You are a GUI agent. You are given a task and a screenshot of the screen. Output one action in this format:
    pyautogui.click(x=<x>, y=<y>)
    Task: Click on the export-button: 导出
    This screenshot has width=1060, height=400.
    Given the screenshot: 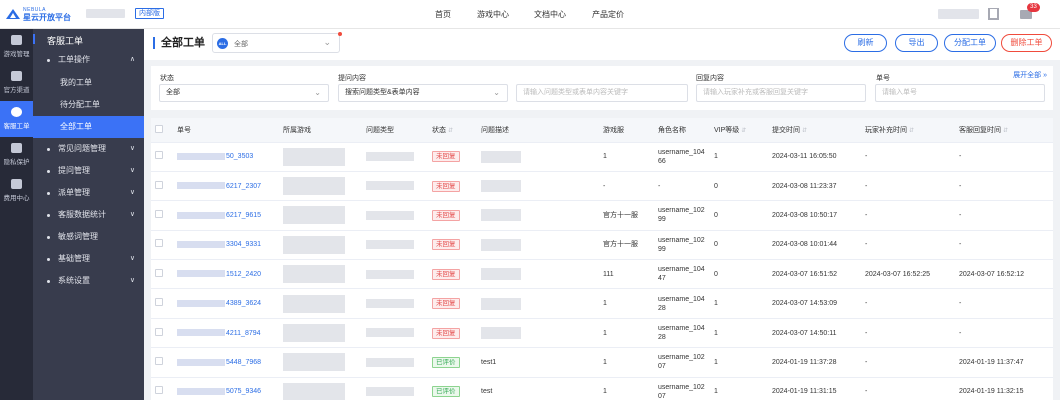 What is the action you would take?
    pyautogui.click(x=916, y=43)
    